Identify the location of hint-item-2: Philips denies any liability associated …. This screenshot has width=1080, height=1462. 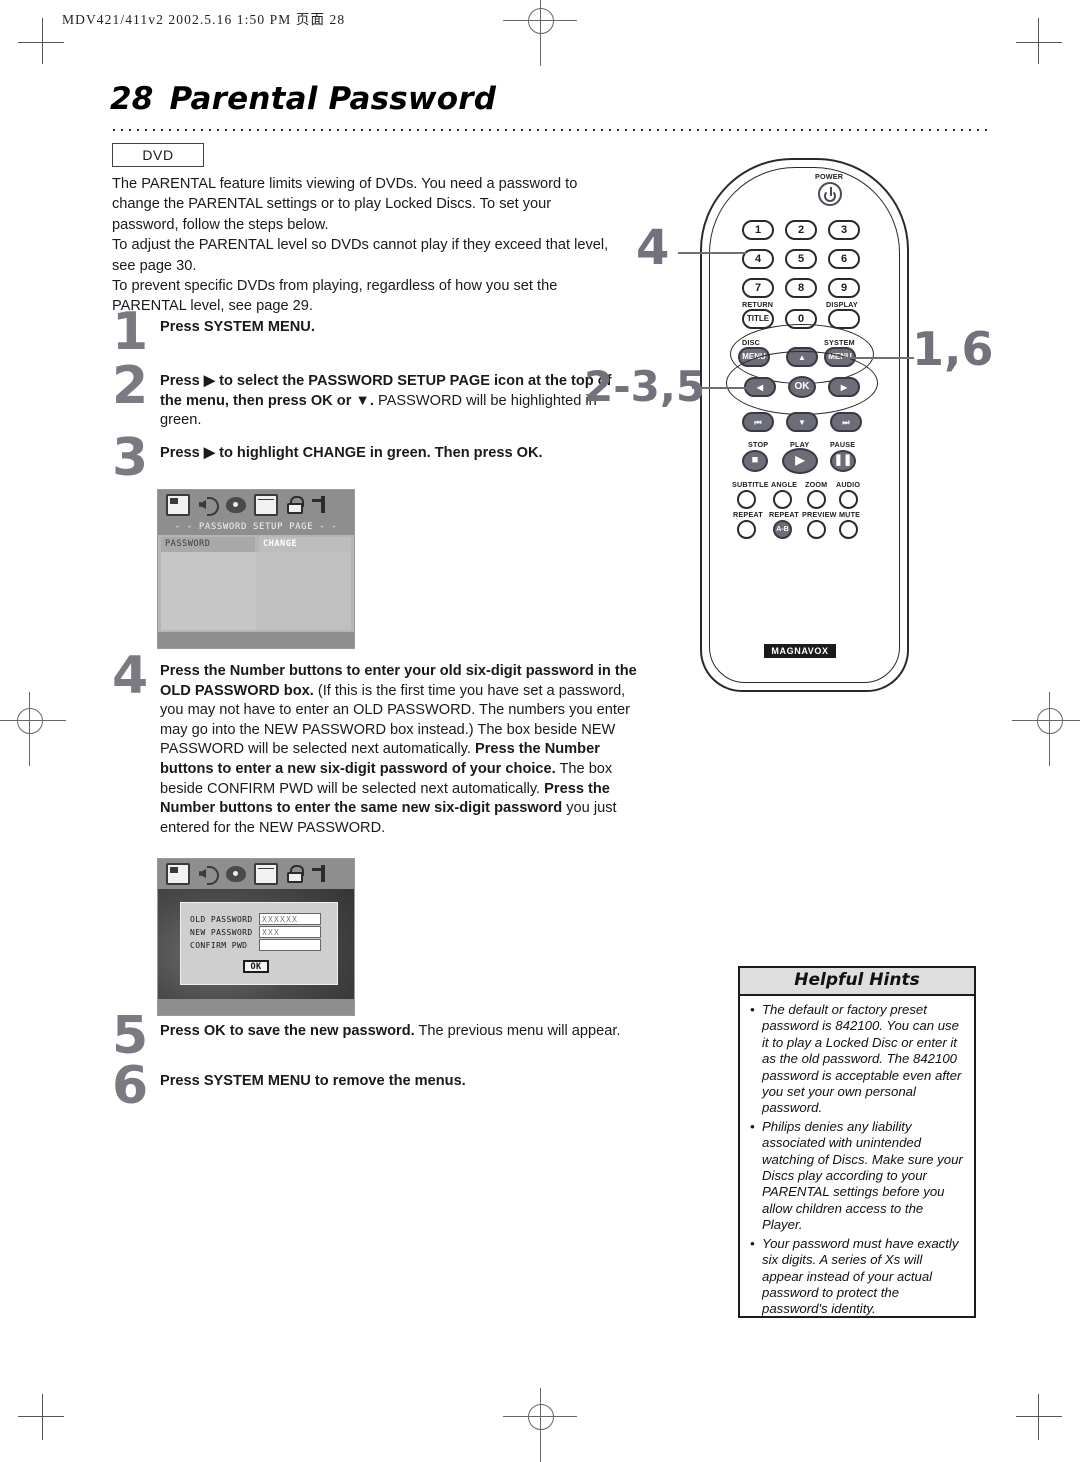
(858, 1176).